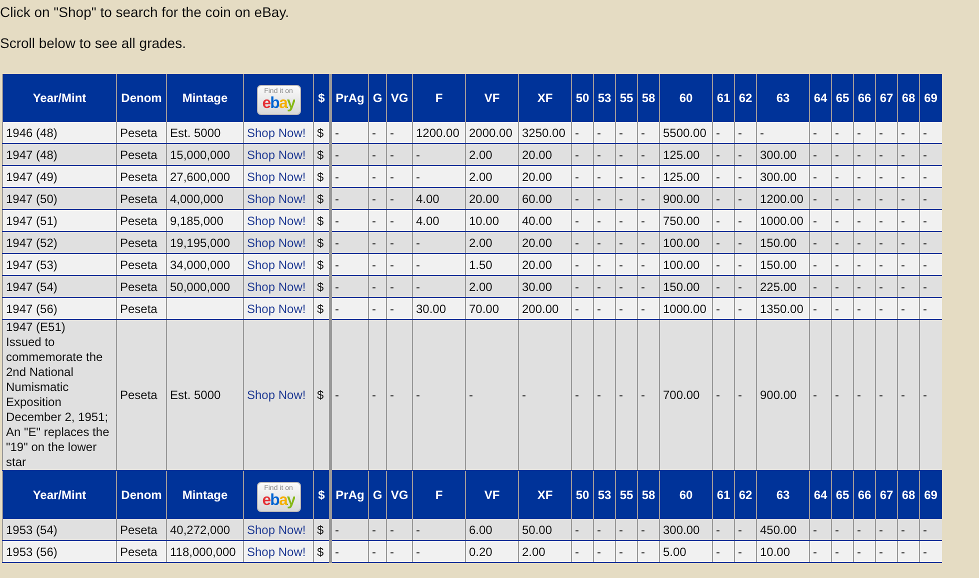 The height and width of the screenshot is (578, 979). Describe the element at coordinates (931, 98) in the screenshot. I see `column-header: 69` at that location.